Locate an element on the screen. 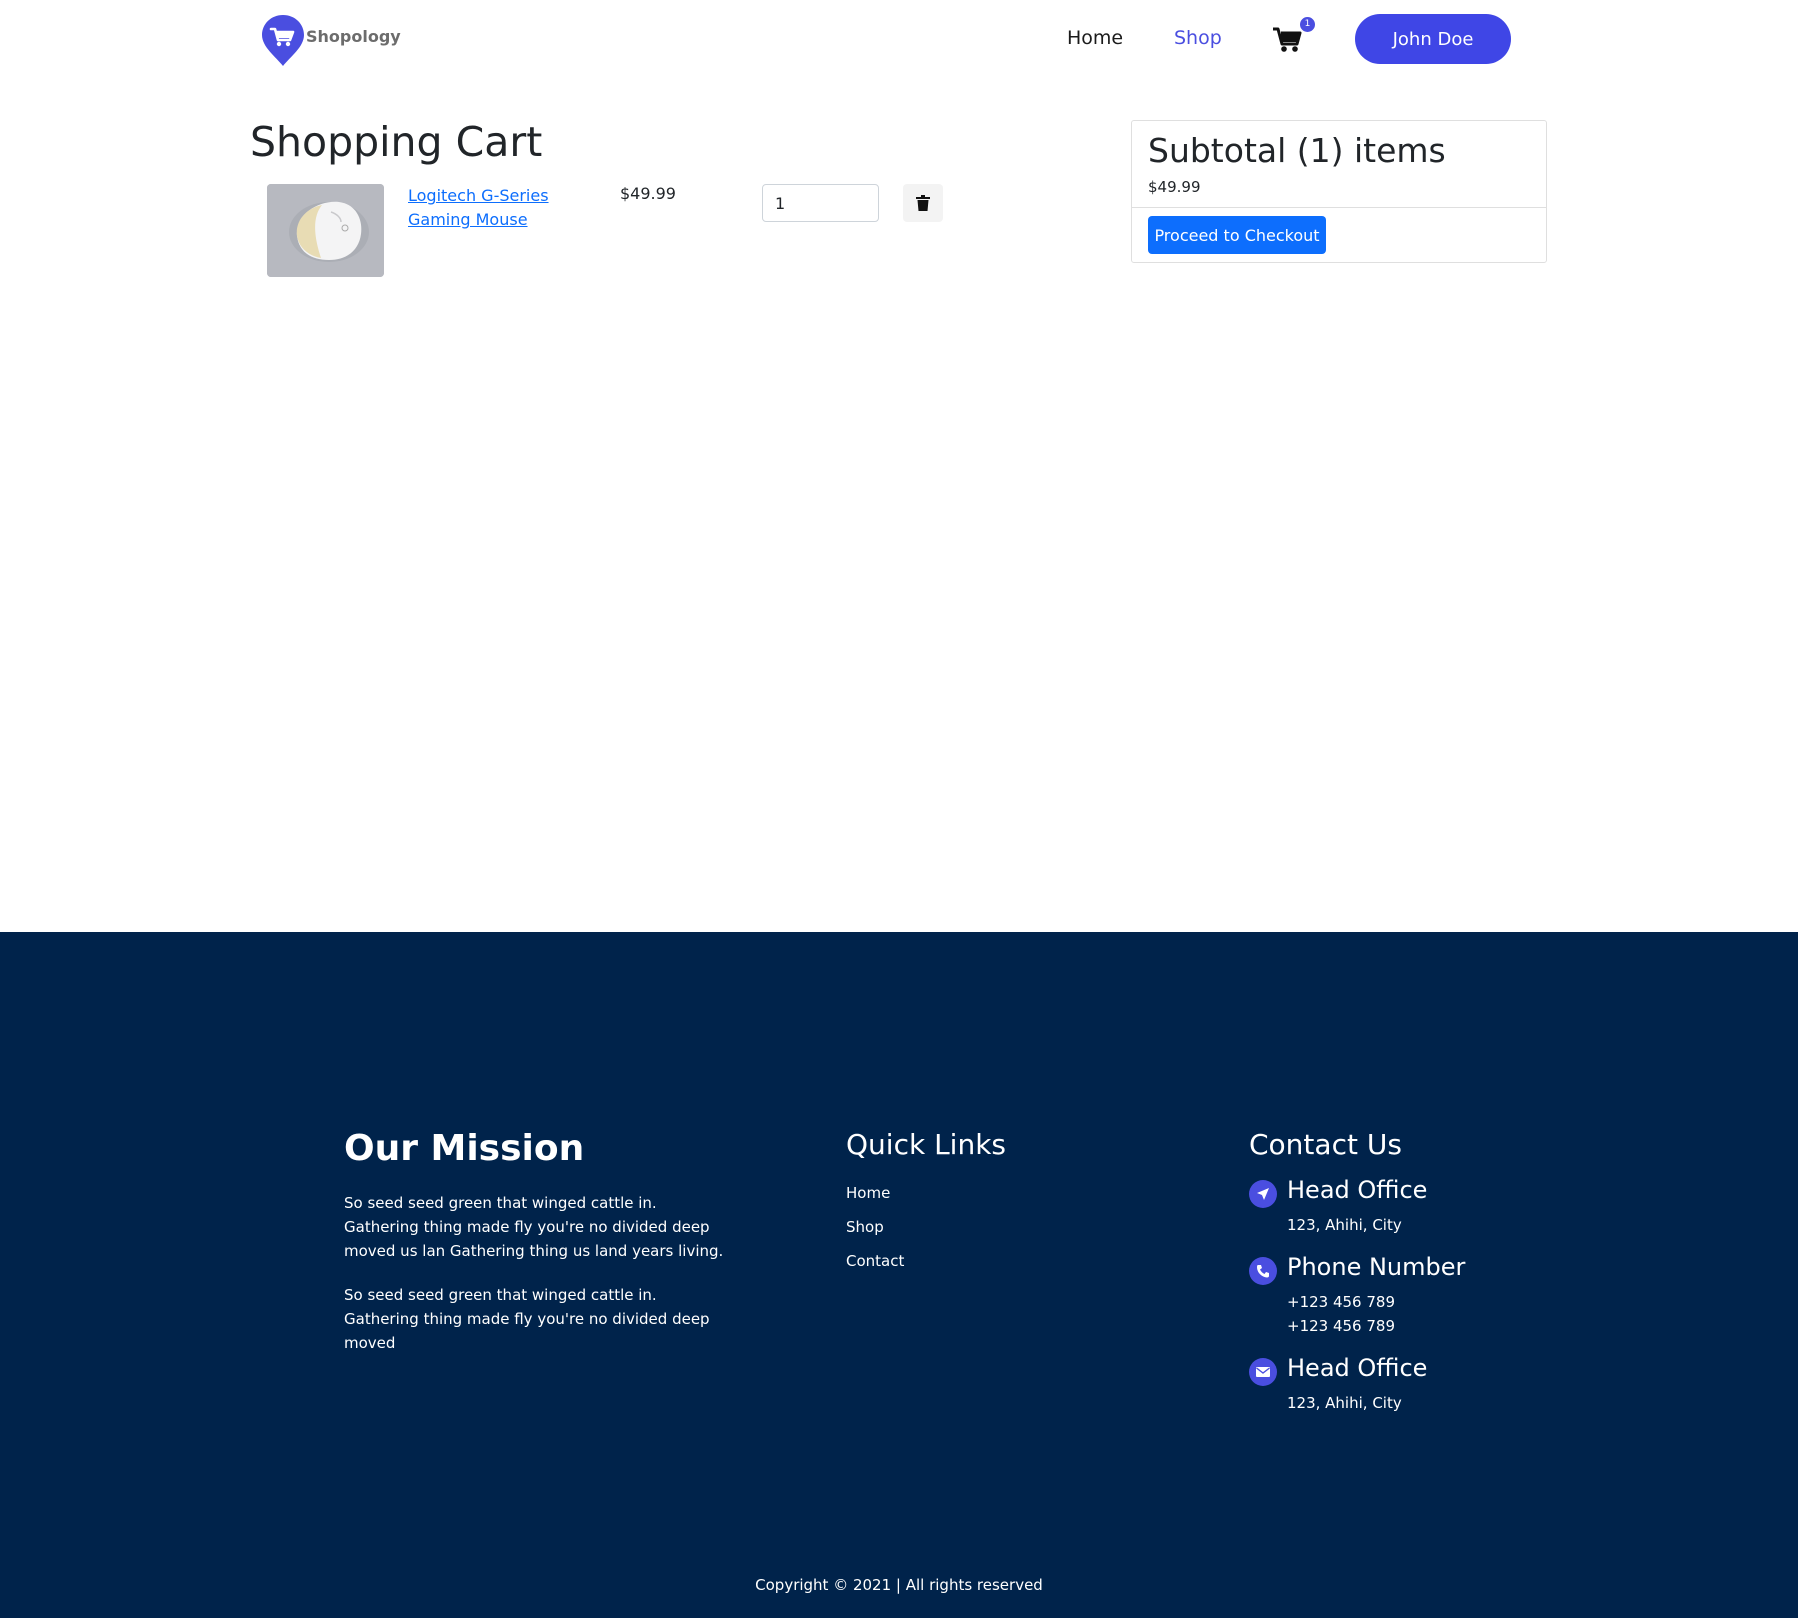 This screenshot has height=1618, width=1798. logo: Shopology is located at coordinates (330, 41).